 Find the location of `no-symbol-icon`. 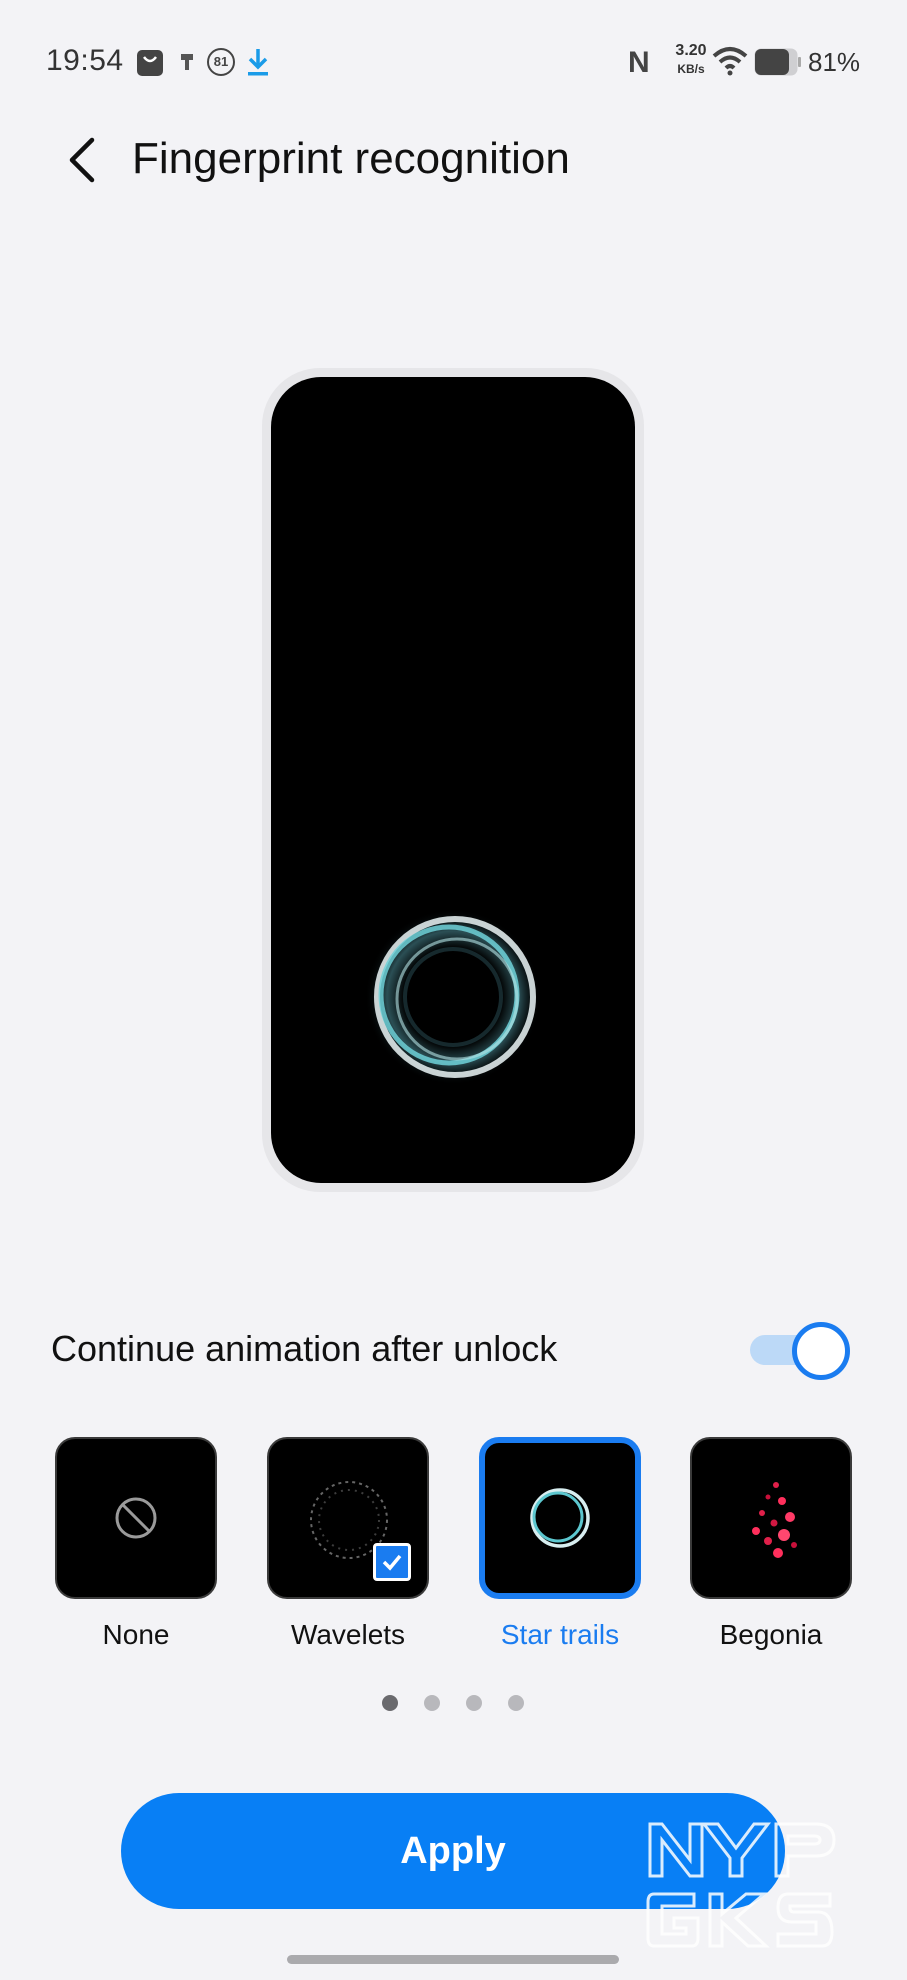

no-symbol-icon is located at coordinates (136, 1518).